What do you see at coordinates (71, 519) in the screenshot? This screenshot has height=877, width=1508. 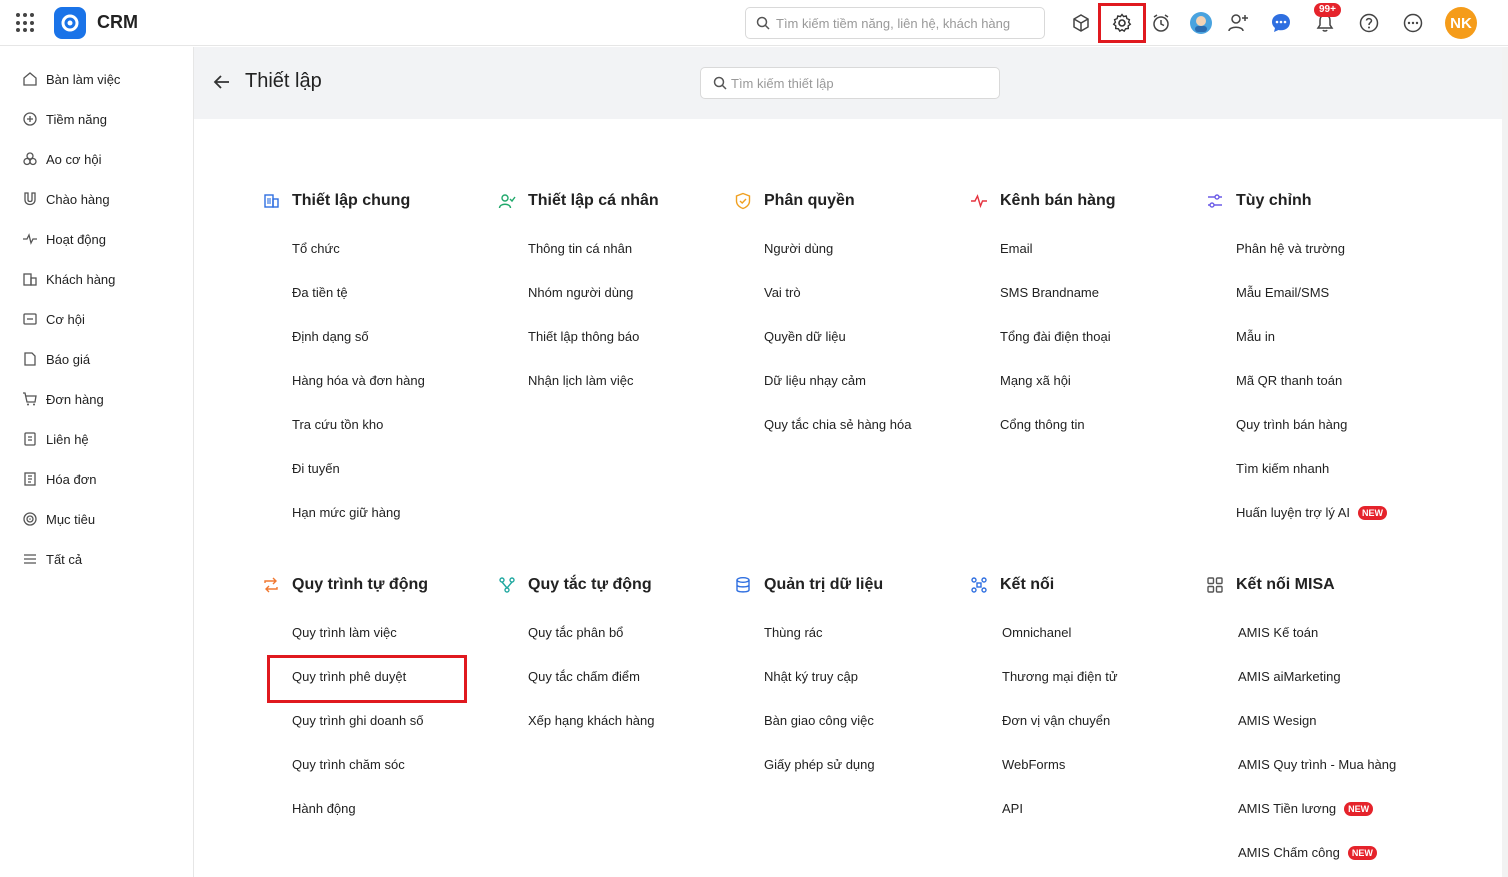 I see `sidebar-item-label: Mục tiêu` at bounding box center [71, 519].